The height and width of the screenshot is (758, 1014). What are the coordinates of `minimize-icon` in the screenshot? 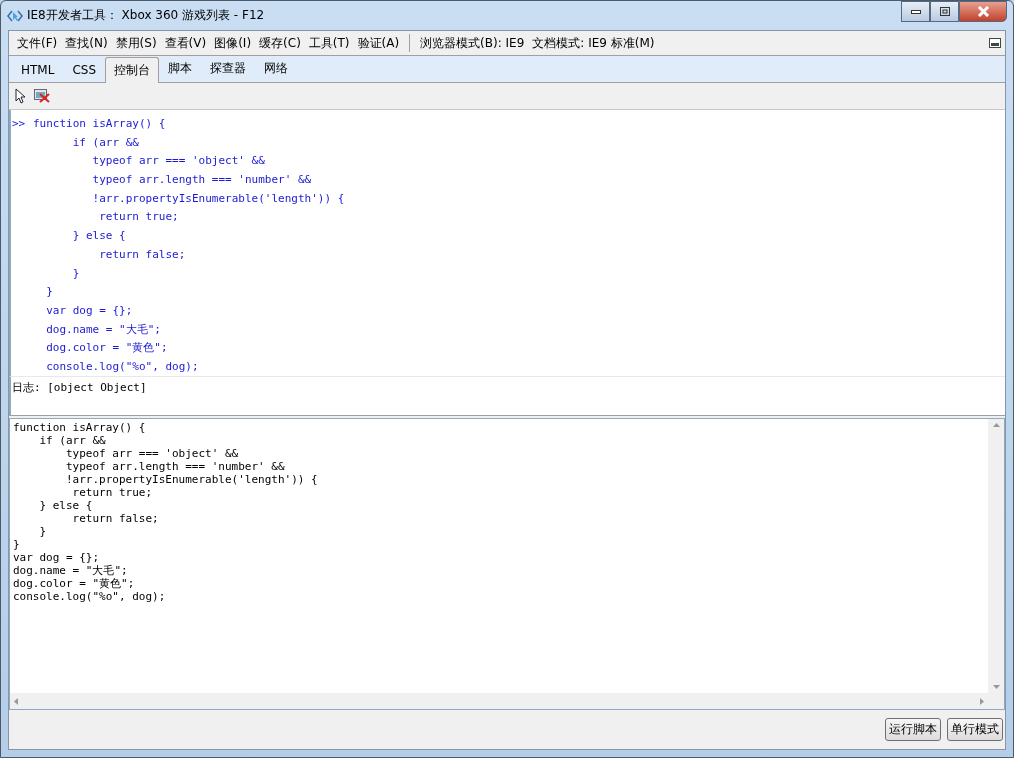 It's located at (915, 11).